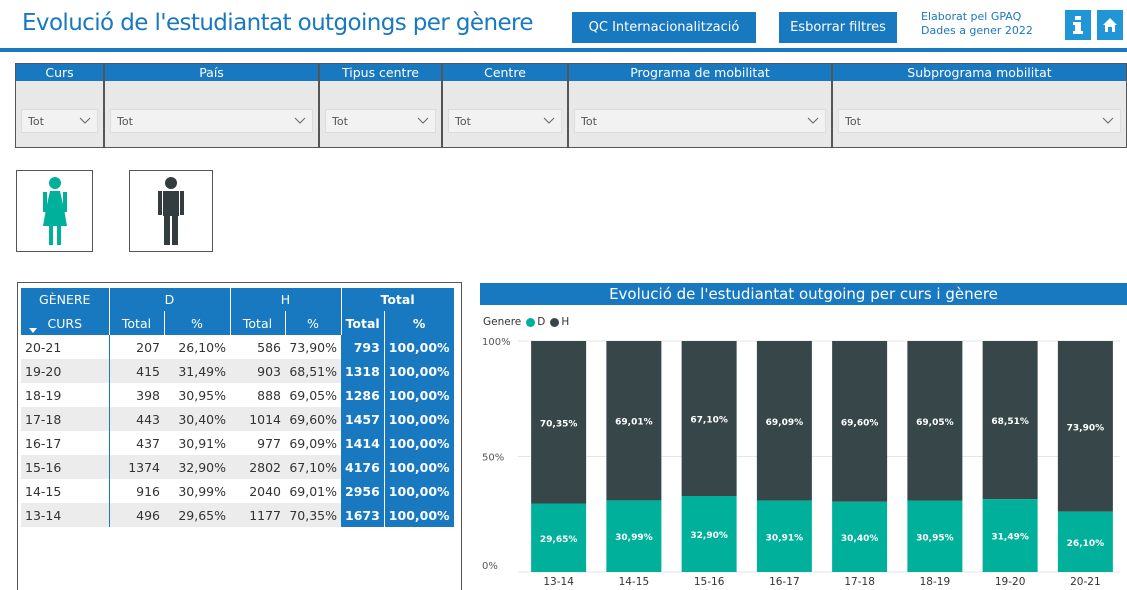  What do you see at coordinates (1010, 582) in the screenshot?
I see `x-tick-label: 19-20` at bounding box center [1010, 582].